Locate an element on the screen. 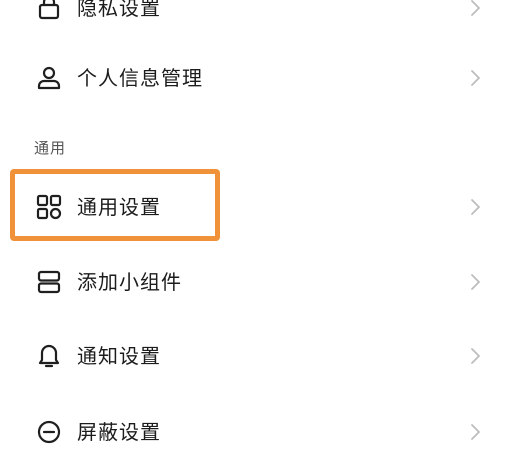 The width and height of the screenshot is (505, 455). block-icon is located at coordinates (49, 432).